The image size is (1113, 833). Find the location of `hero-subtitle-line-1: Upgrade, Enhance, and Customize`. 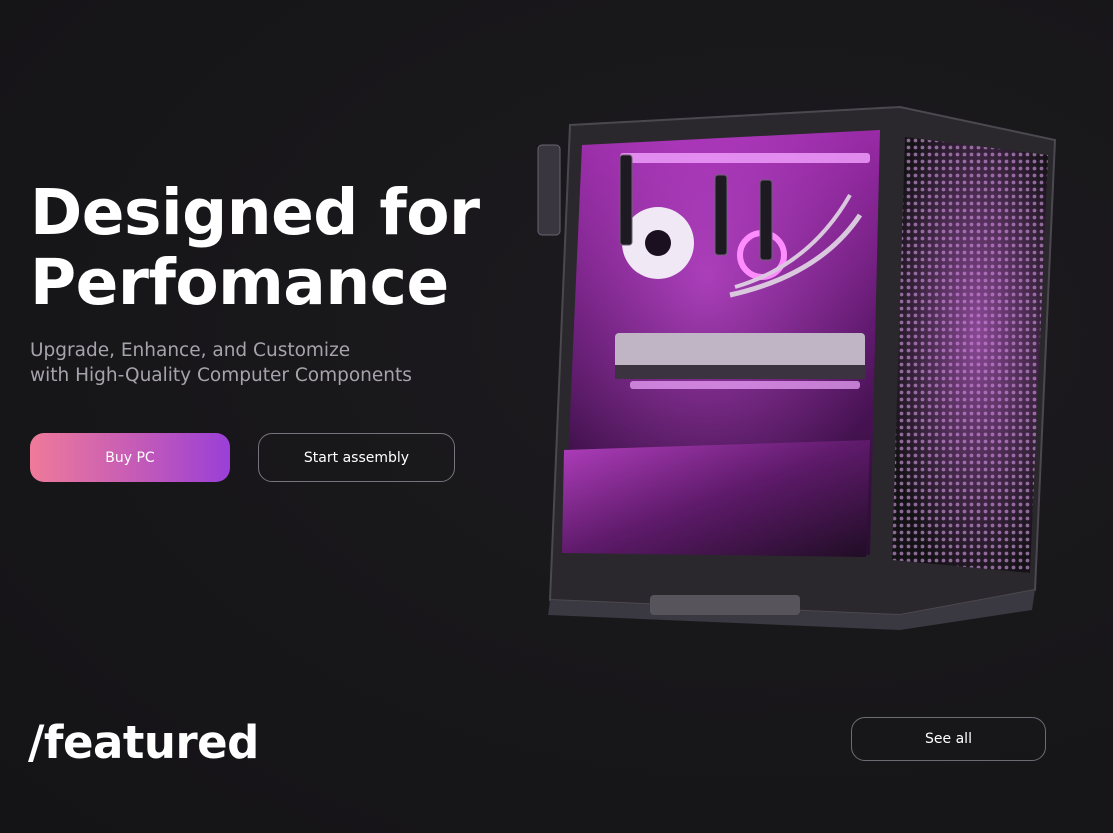

hero-subtitle-line-1: Upgrade, Enhance, and Customize is located at coordinates (190, 350).